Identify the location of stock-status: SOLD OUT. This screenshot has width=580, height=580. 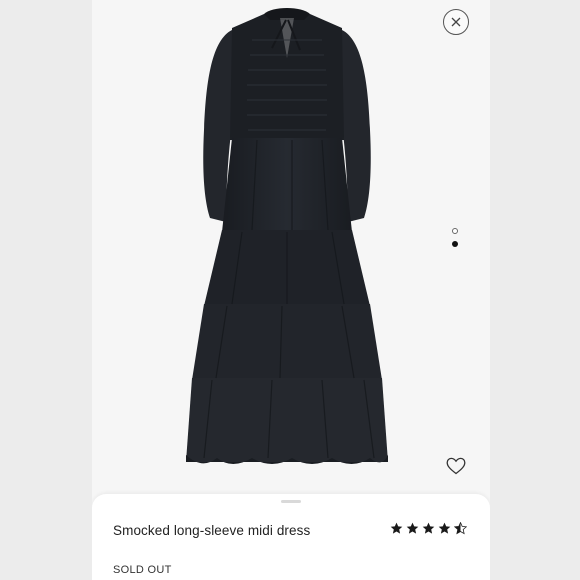
(142, 570).